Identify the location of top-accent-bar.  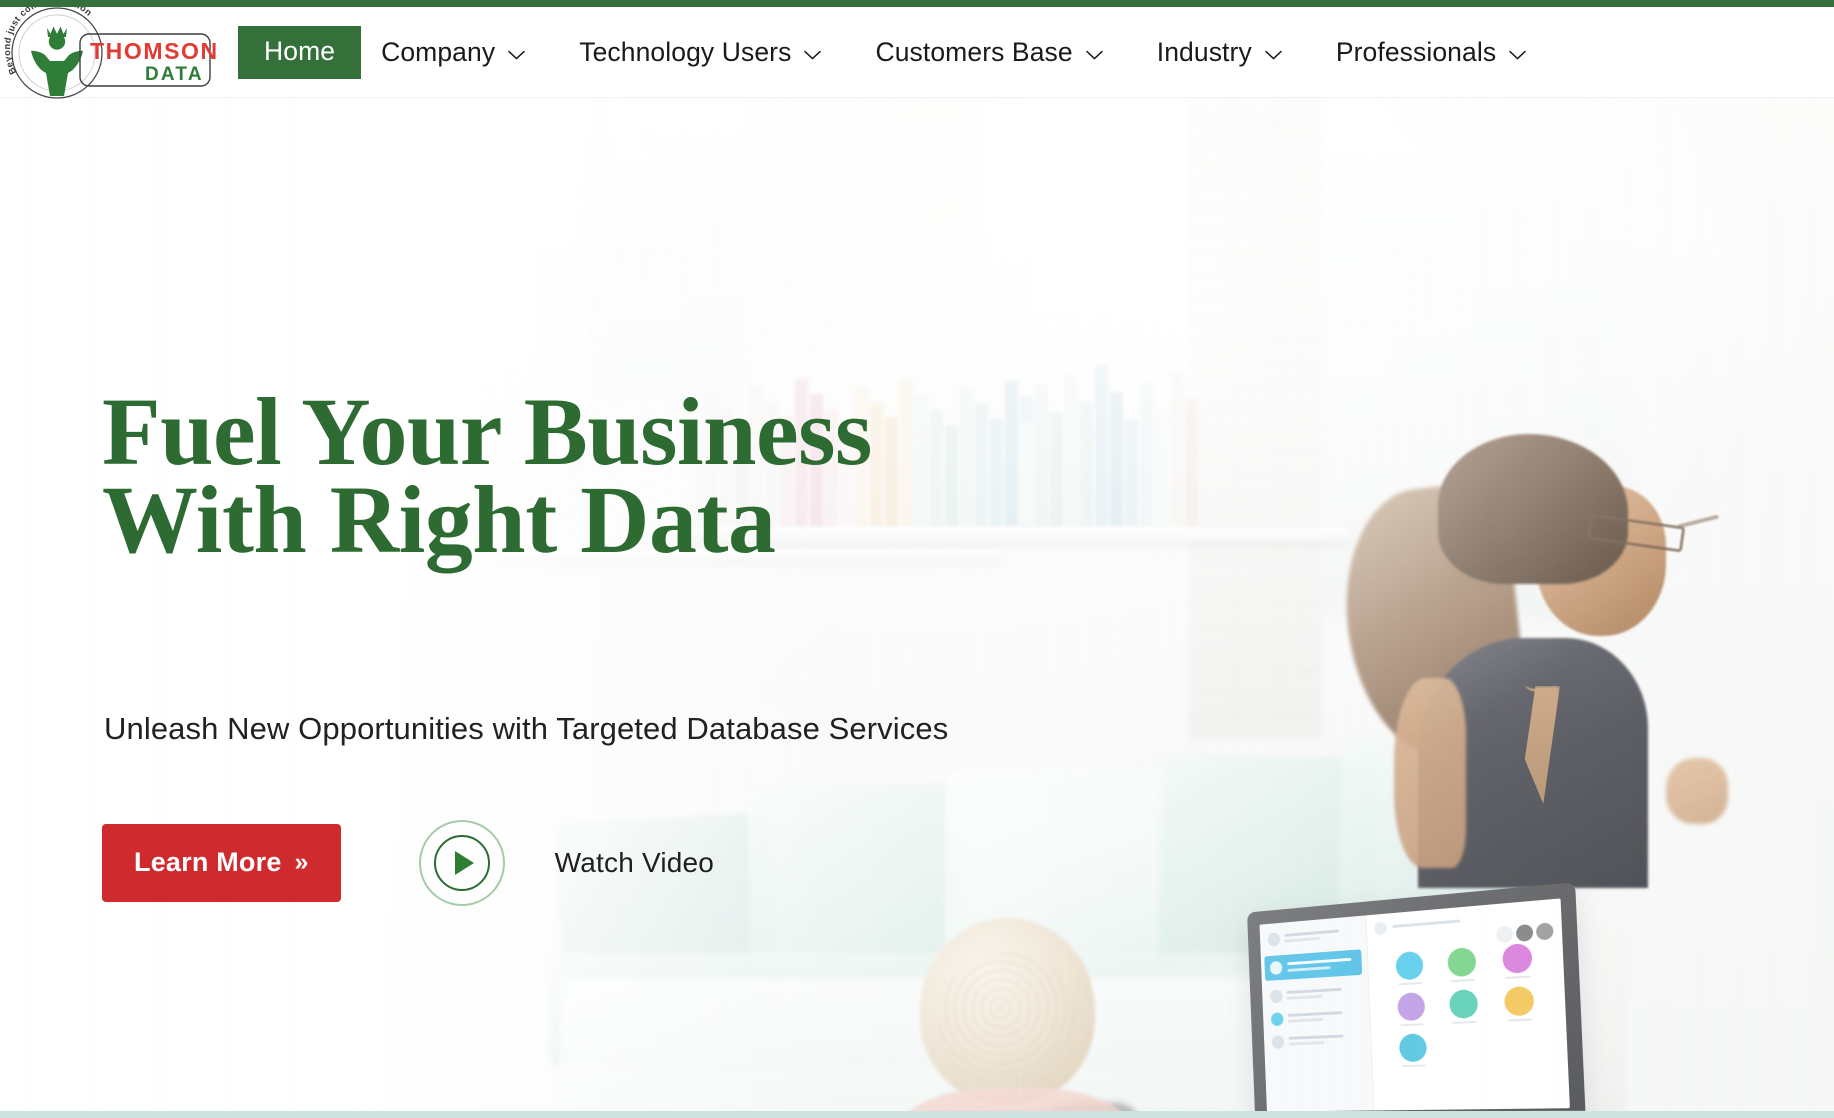
(917, 3).